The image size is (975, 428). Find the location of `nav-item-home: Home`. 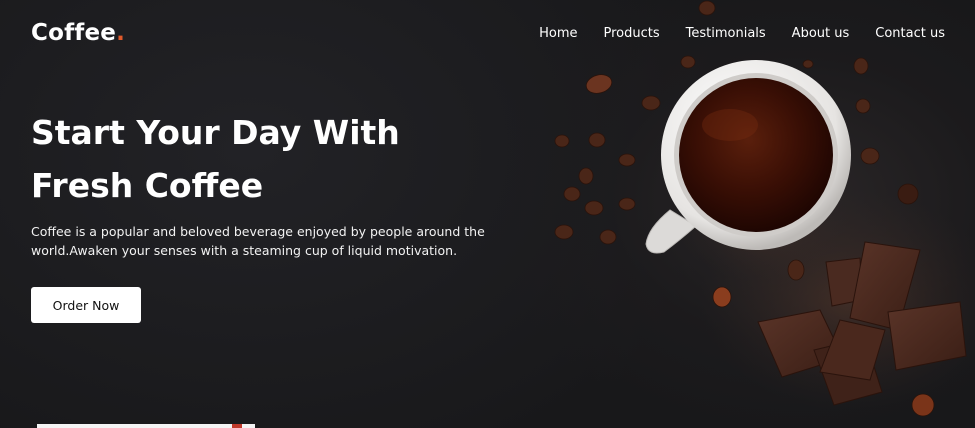

nav-item-home: Home is located at coordinates (558, 33).